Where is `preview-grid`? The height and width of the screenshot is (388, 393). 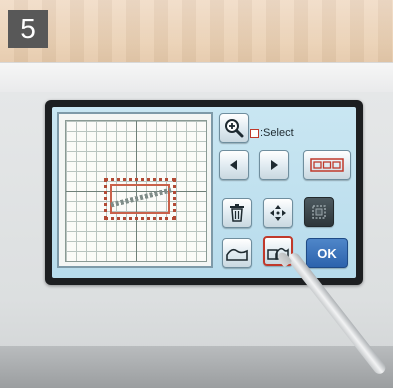
preview-grid is located at coordinates (136, 191).